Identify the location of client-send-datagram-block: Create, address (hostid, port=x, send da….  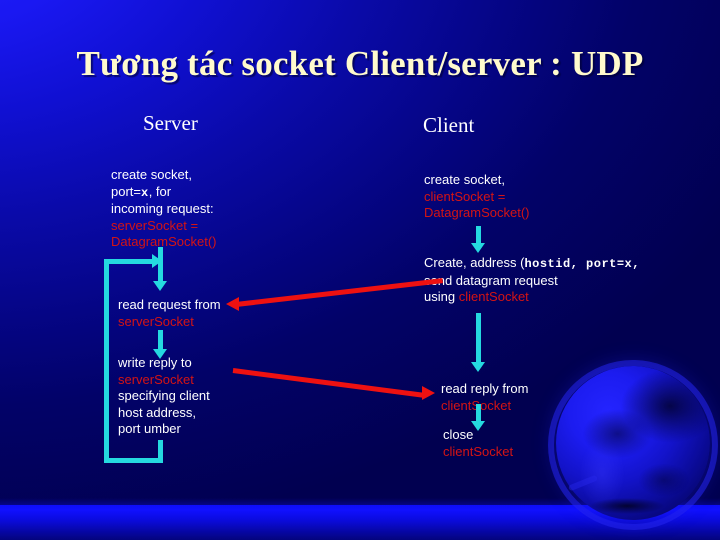
(554, 280).